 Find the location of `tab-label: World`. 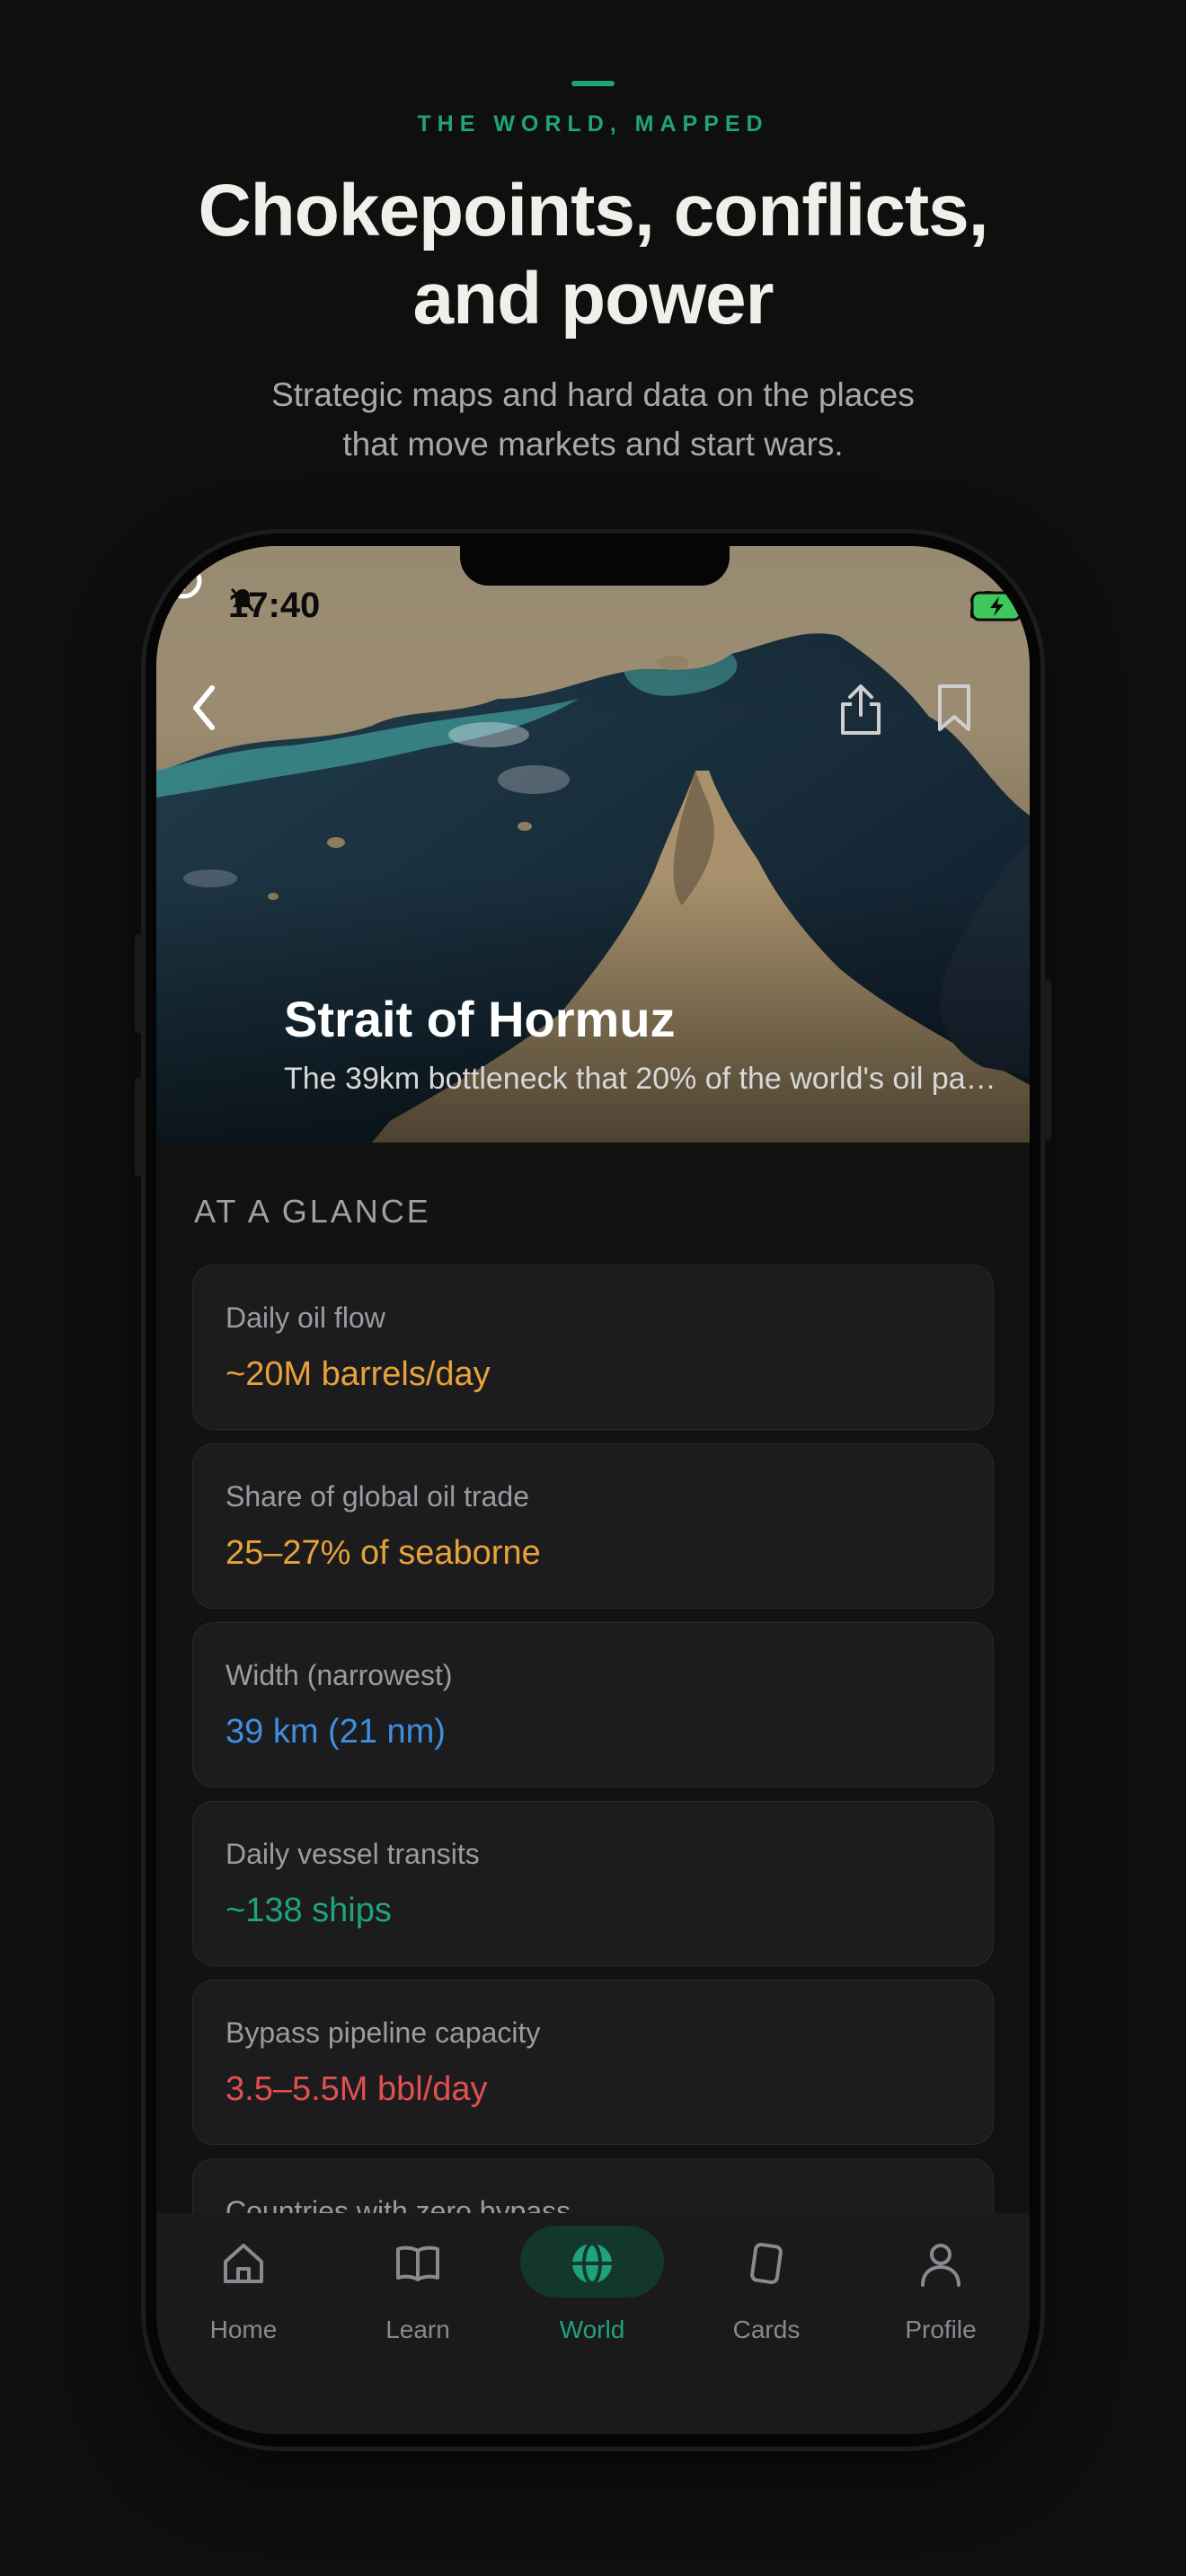

tab-label: World is located at coordinates (592, 2329).